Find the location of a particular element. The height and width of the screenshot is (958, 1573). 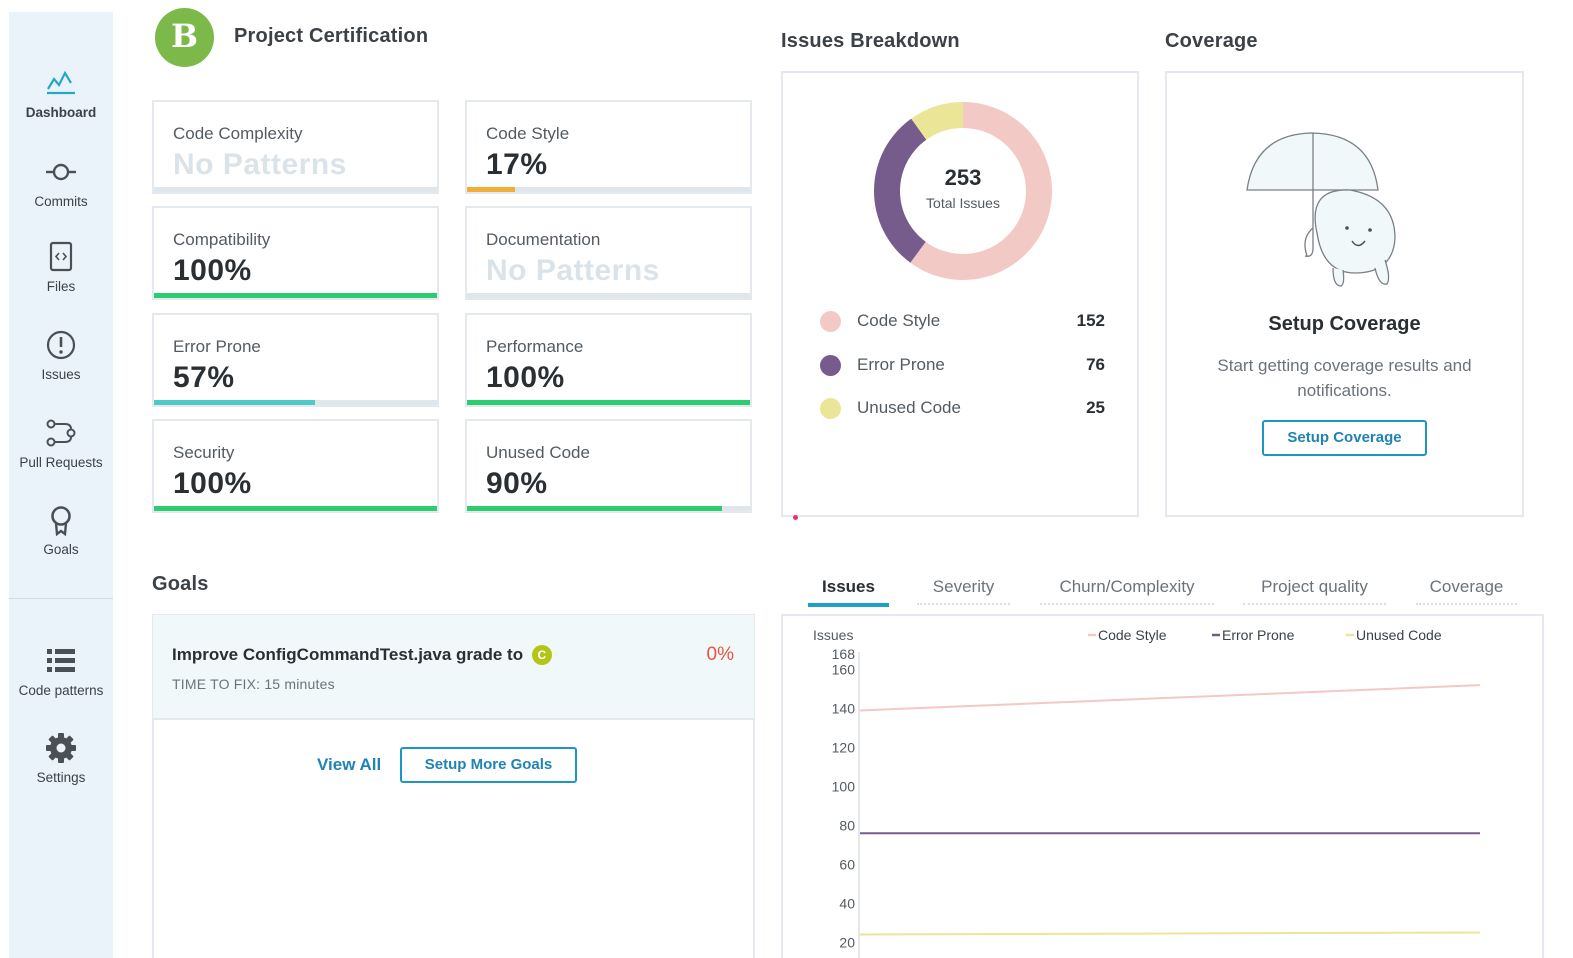

sidebar-item-label: Commits is located at coordinates (61, 201).